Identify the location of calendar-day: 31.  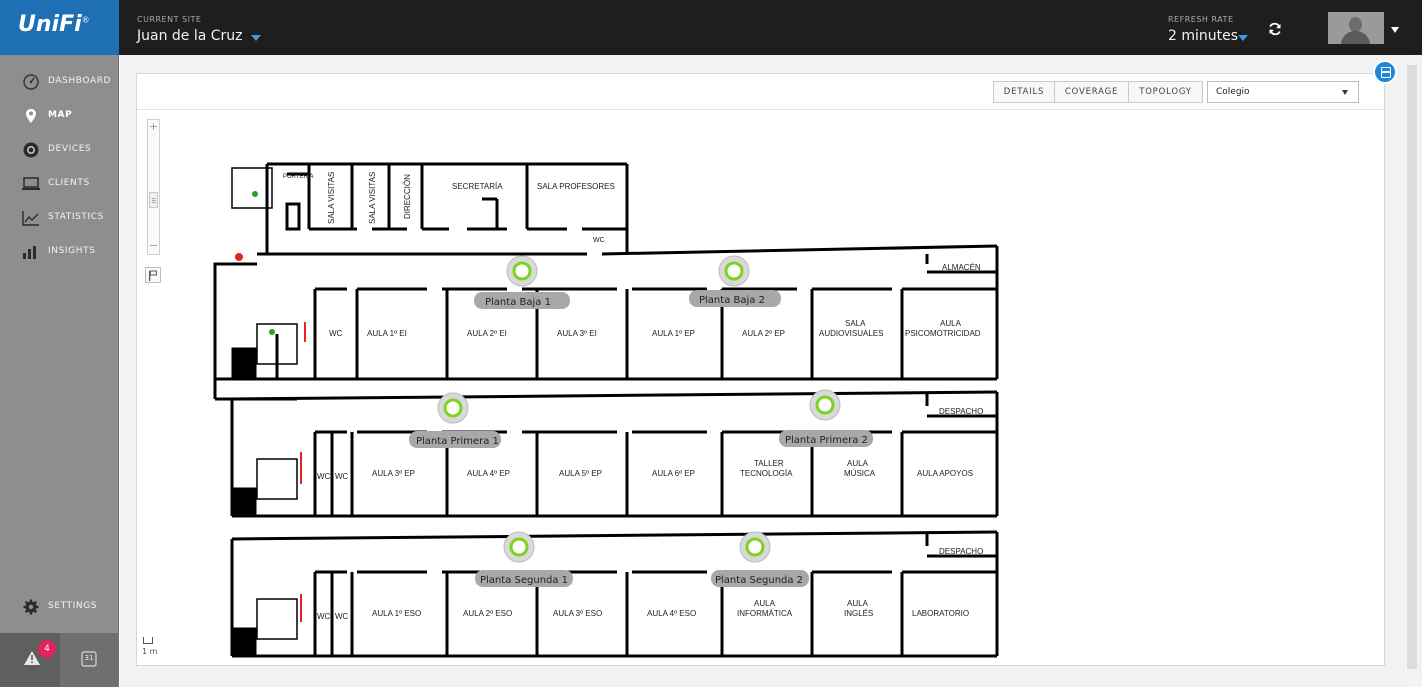
(89, 658).